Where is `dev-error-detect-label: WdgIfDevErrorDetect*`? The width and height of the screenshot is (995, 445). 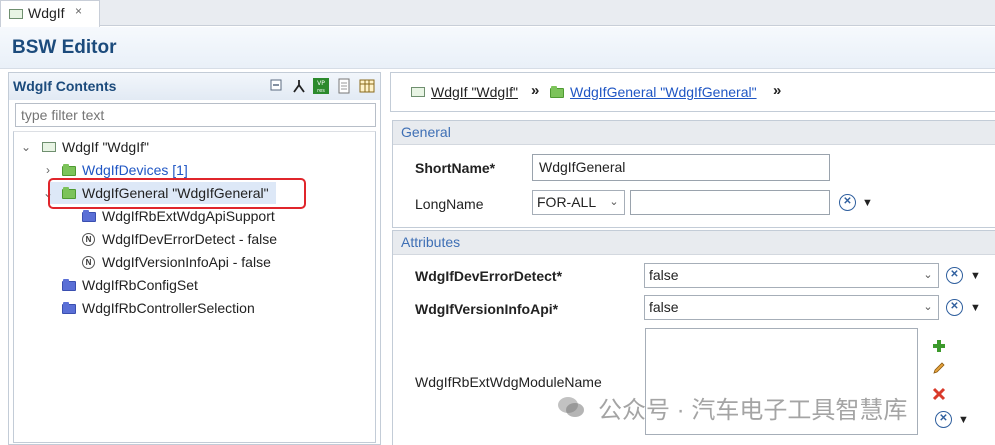 dev-error-detect-label: WdgIfDevErrorDetect* is located at coordinates (489, 276).